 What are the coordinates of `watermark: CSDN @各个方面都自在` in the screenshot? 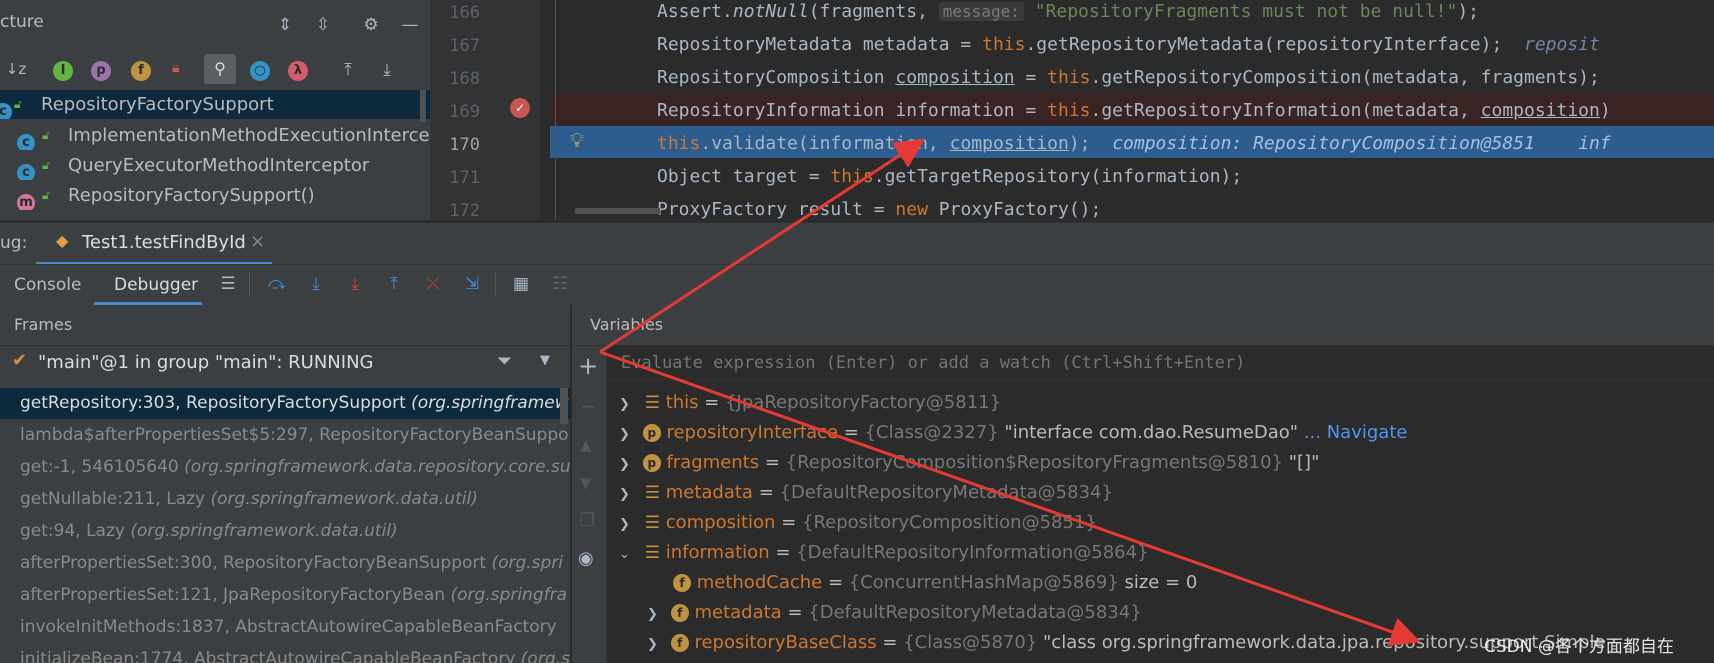 It's located at (1579, 647).